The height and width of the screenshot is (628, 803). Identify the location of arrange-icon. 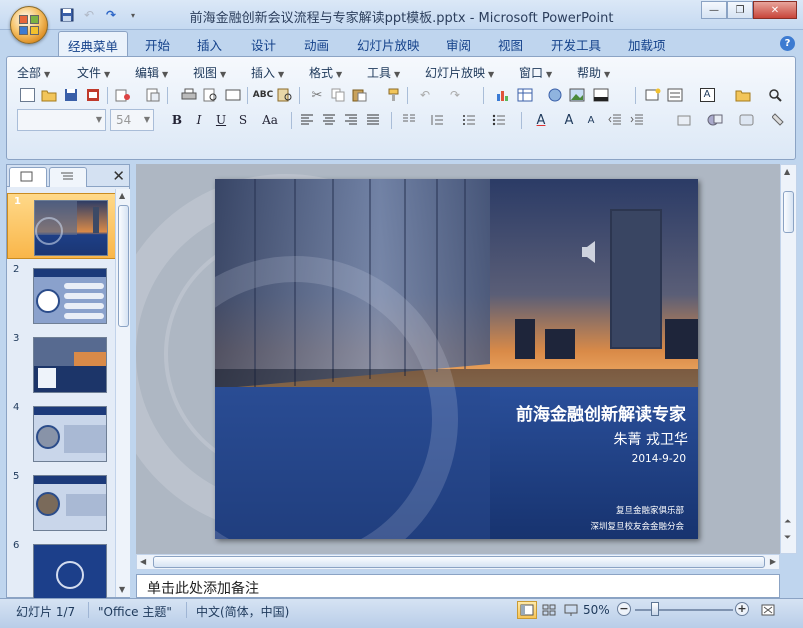
(715, 120).